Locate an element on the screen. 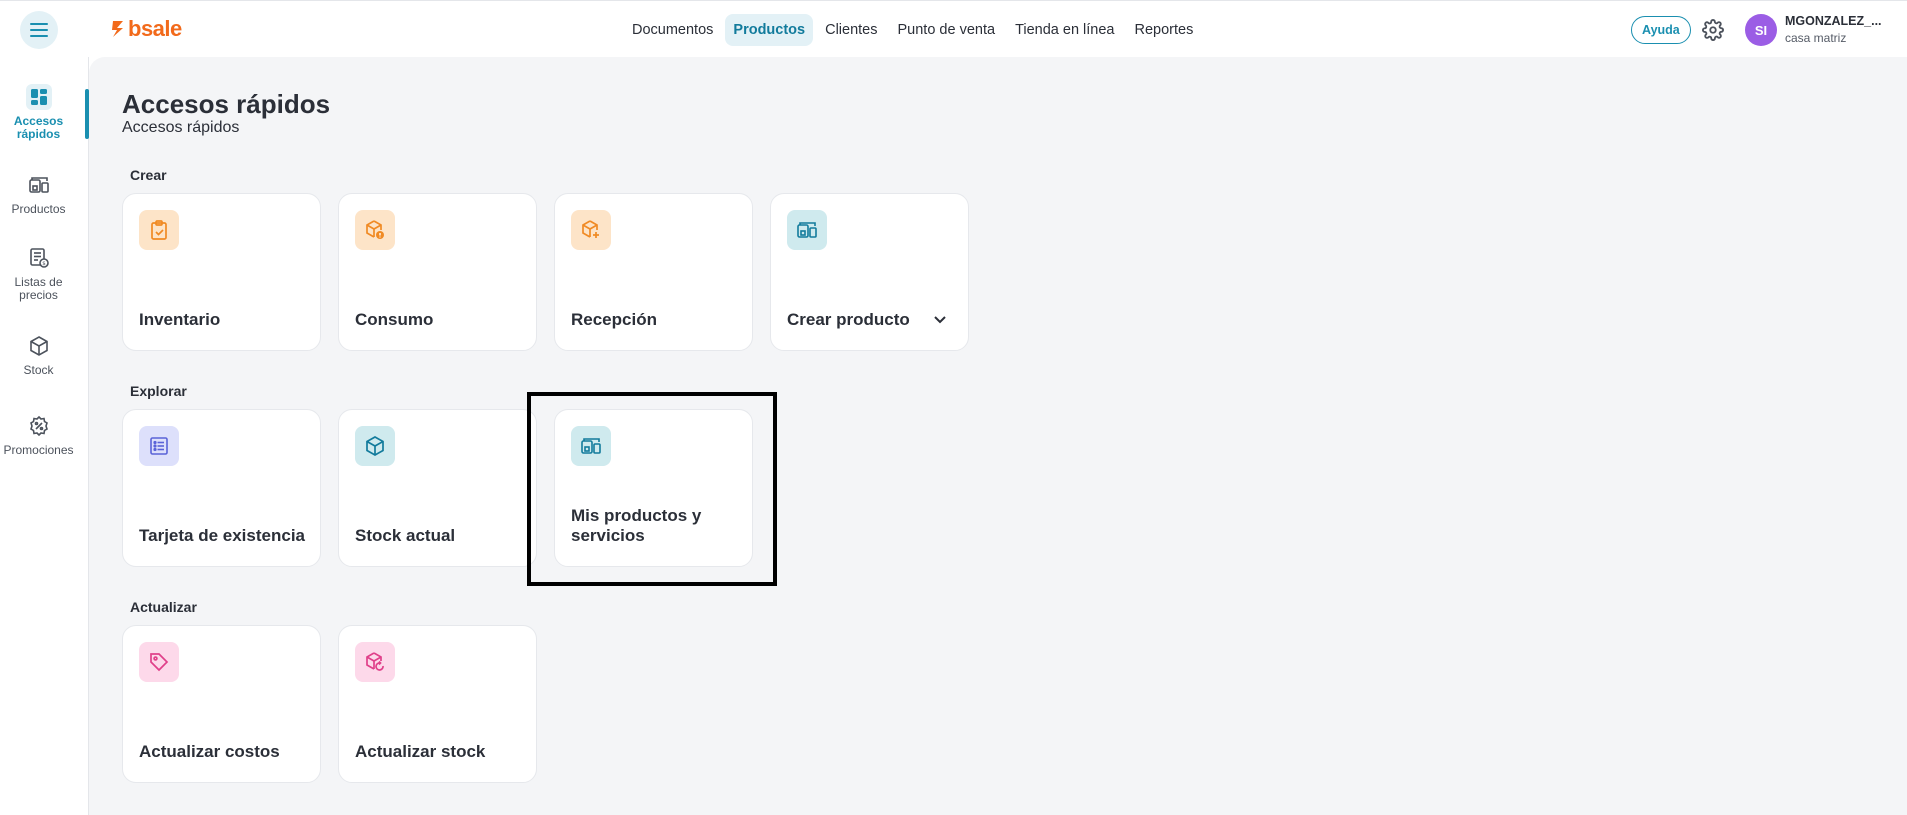 The height and width of the screenshot is (815, 1907). nav-productos: Productos is located at coordinates (769, 30).